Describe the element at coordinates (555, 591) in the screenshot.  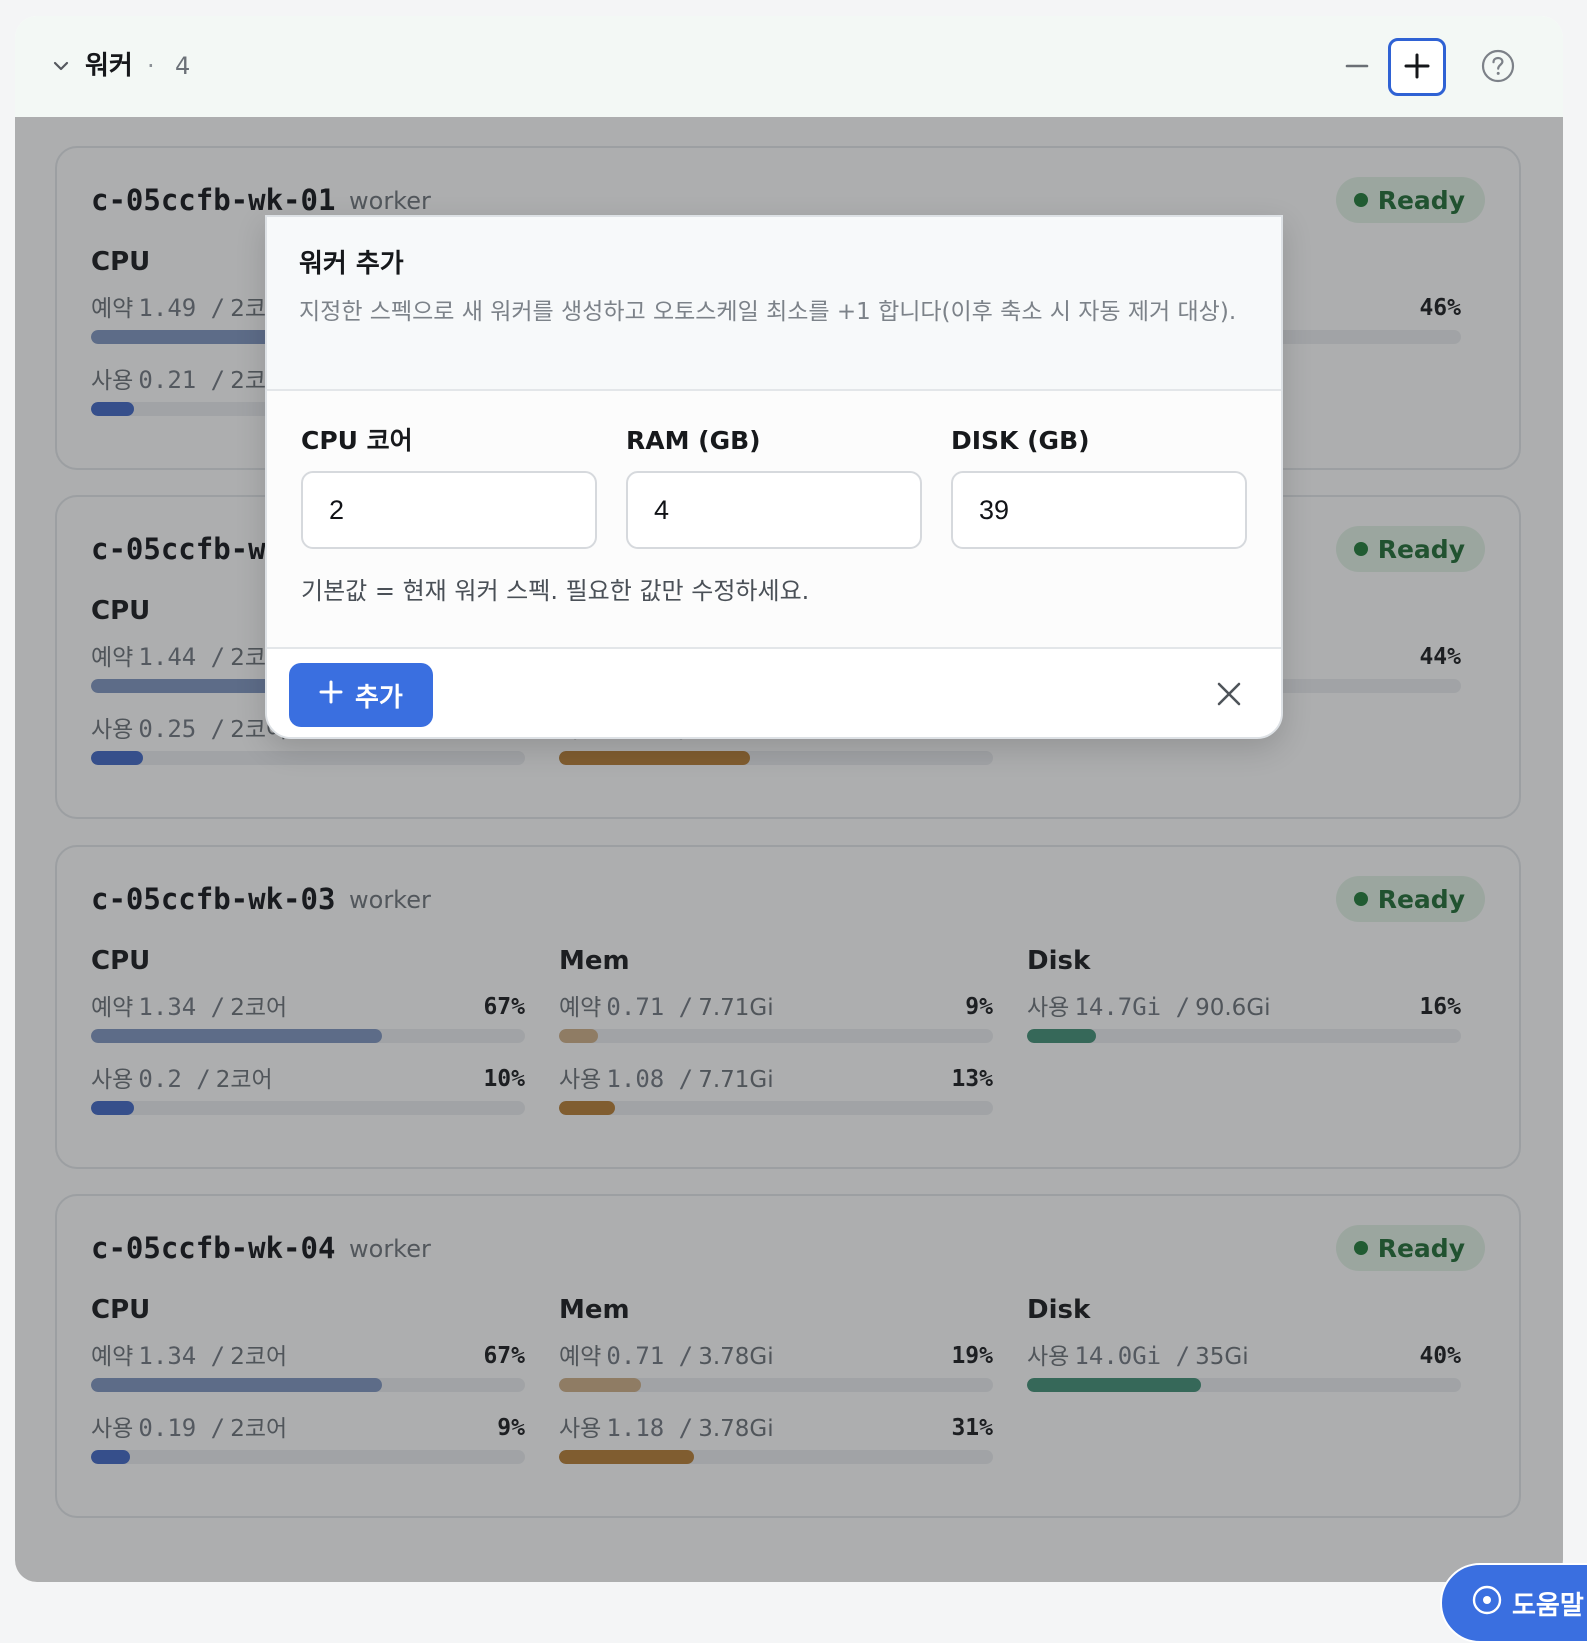
I see `default-hint: 기본값 = 현재 워커 스펙. 필요한 값만 수정하세요.` at that location.